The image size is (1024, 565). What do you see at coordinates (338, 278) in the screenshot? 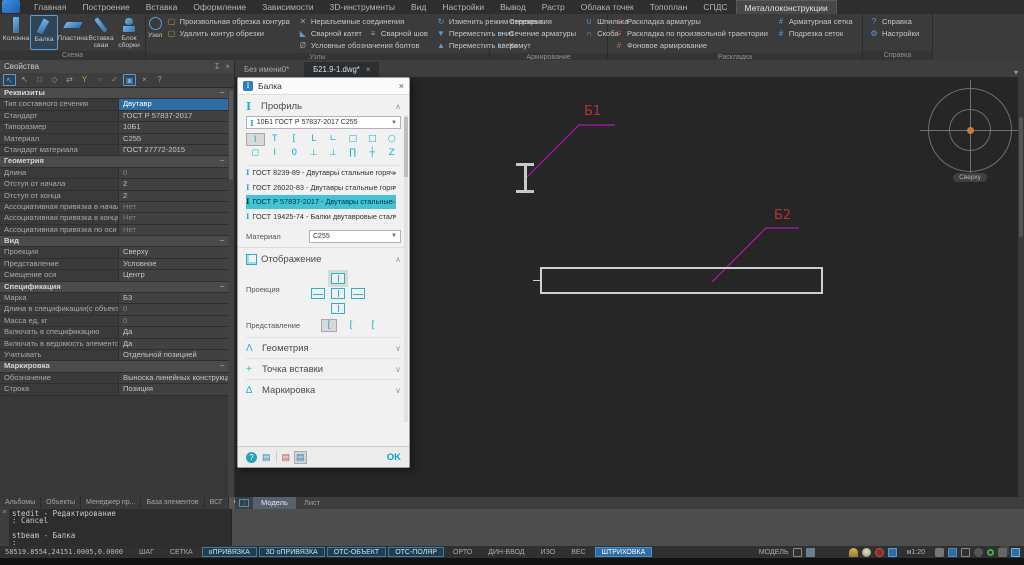
I see `projection-top-icon` at bounding box center [338, 278].